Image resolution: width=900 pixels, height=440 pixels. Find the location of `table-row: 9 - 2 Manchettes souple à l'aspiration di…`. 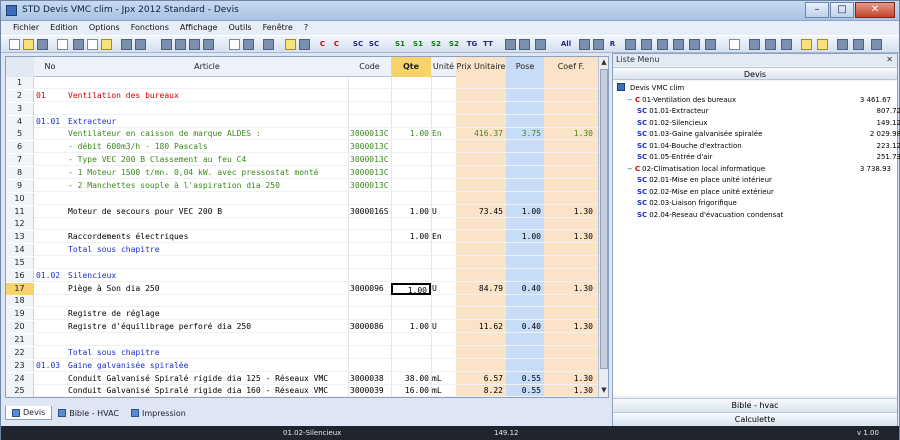

table-row: 9 - 2 Manchettes souple à l'aspiration di… is located at coordinates (302, 185).